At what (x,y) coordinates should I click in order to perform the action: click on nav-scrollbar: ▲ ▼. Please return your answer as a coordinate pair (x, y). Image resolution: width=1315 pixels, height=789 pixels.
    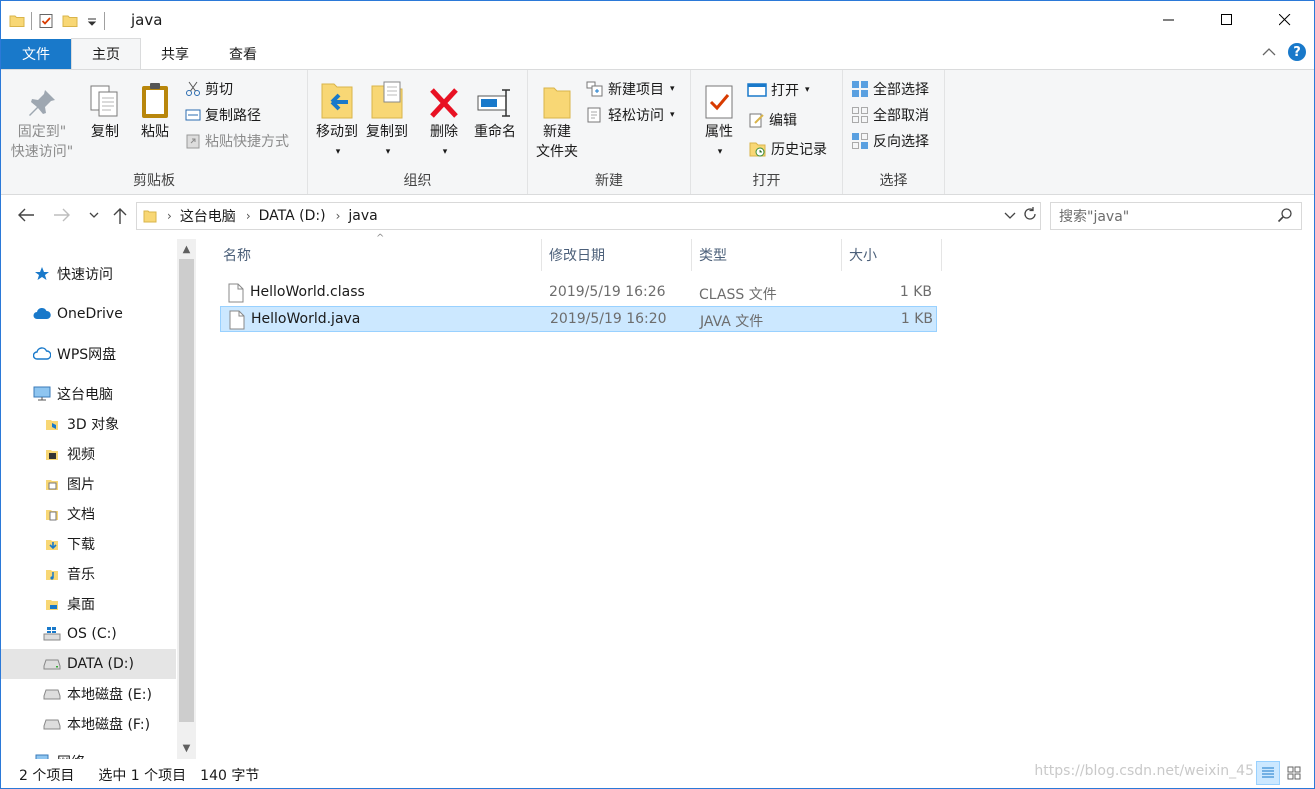
    Looking at the image, I should click on (186, 499).